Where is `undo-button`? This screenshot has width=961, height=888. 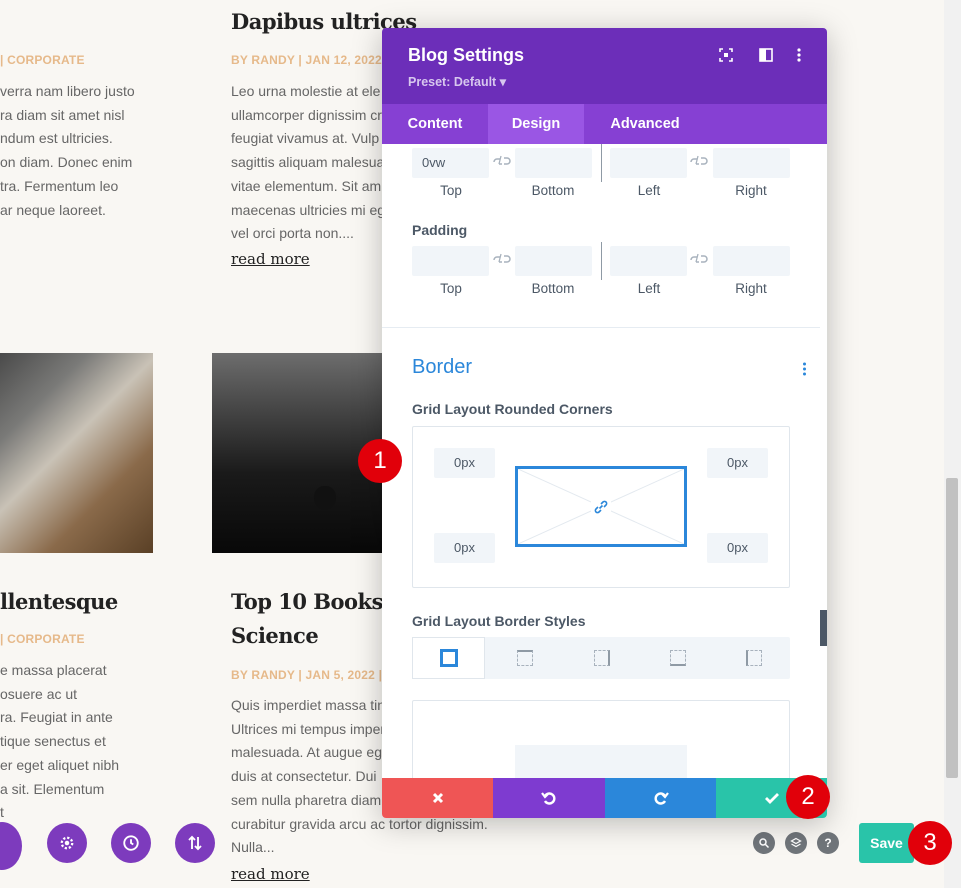
undo-button is located at coordinates (549, 798).